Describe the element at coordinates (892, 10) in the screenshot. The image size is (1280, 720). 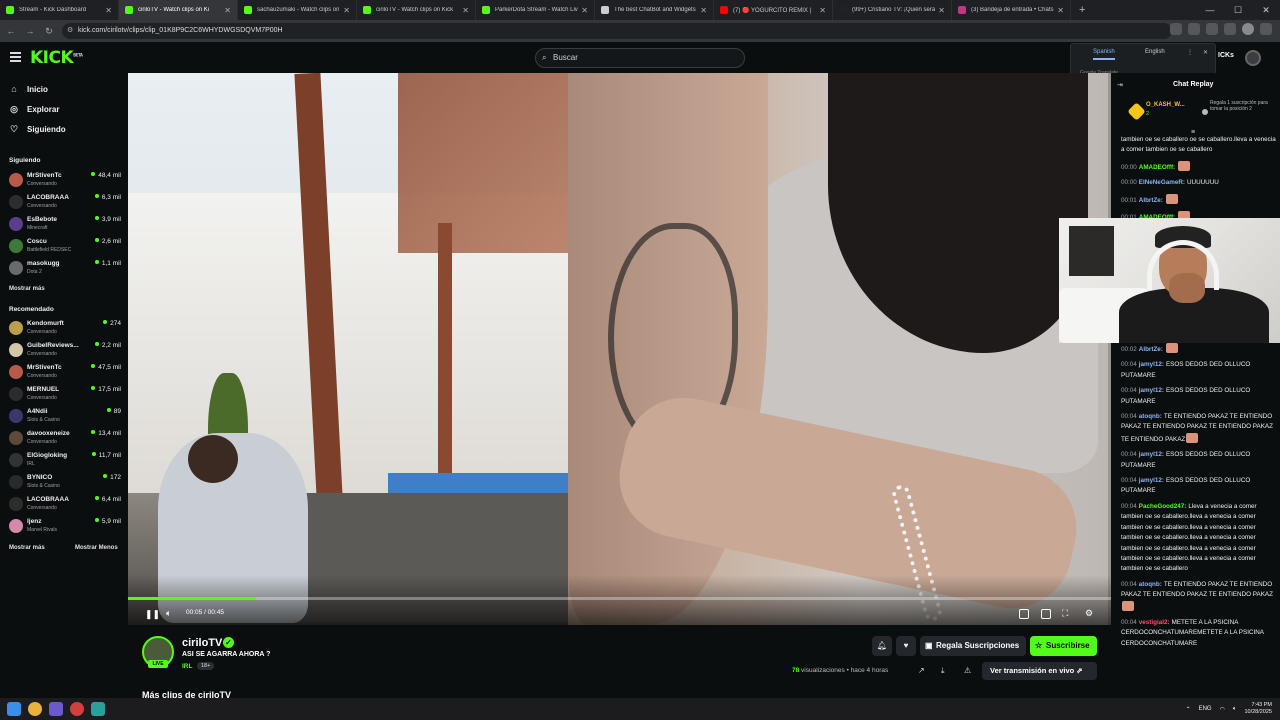
I see `browser-tab: (99+) Cristiano TV: ¡Quién será ✕` at that location.